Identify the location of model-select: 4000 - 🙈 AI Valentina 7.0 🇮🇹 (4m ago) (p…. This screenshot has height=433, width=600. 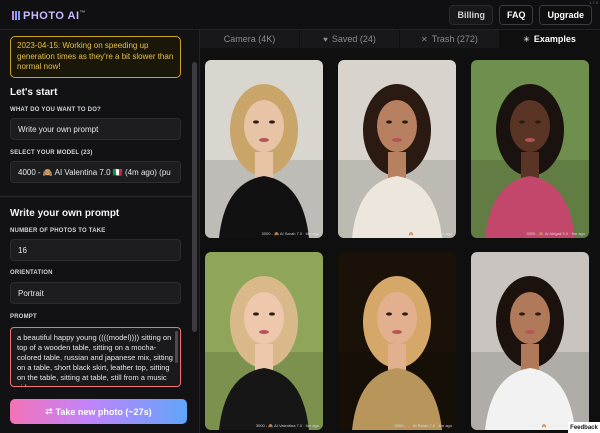
(95, 172).